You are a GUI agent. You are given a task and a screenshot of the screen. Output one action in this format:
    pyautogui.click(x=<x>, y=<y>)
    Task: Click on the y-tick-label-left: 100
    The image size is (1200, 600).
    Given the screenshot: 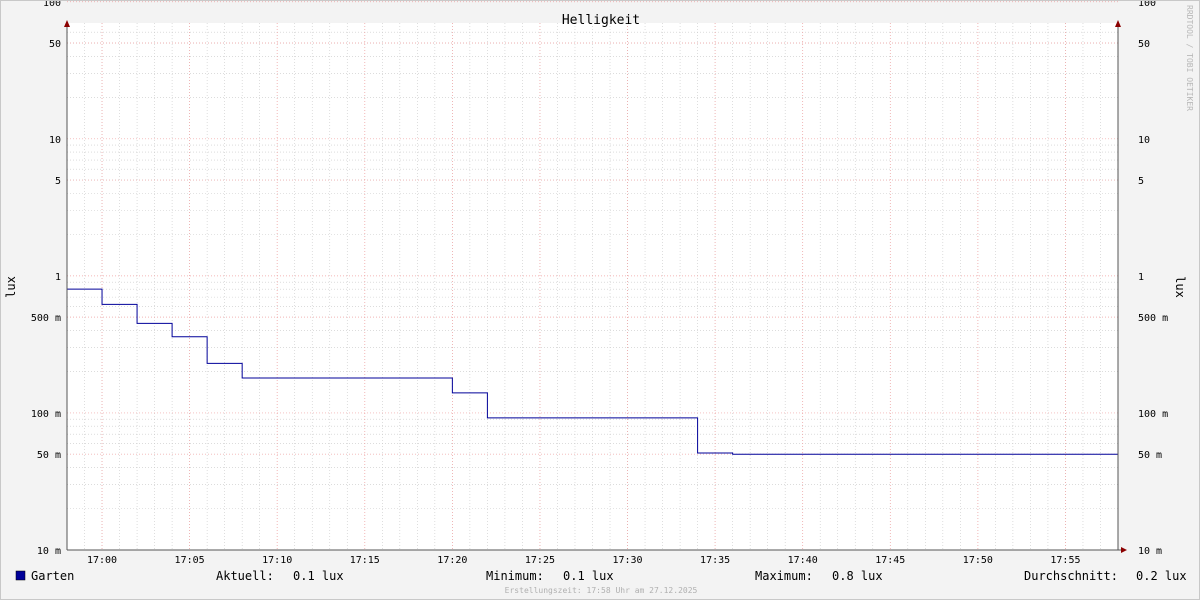 What is the action you would take?
    pyautogui.click(x=52, y=5)
    